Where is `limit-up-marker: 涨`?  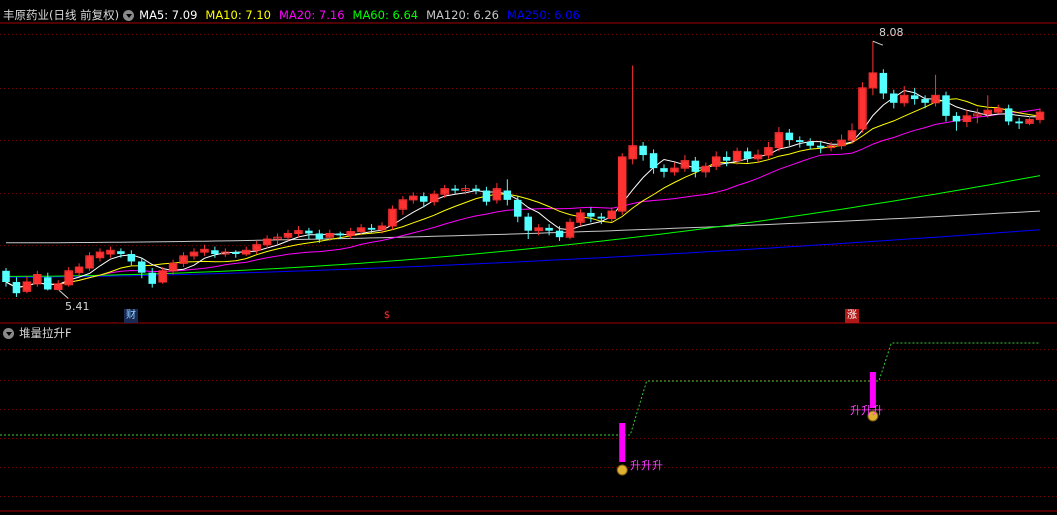 limit-up-marker: 涨 is located at coordinates (852, 316).